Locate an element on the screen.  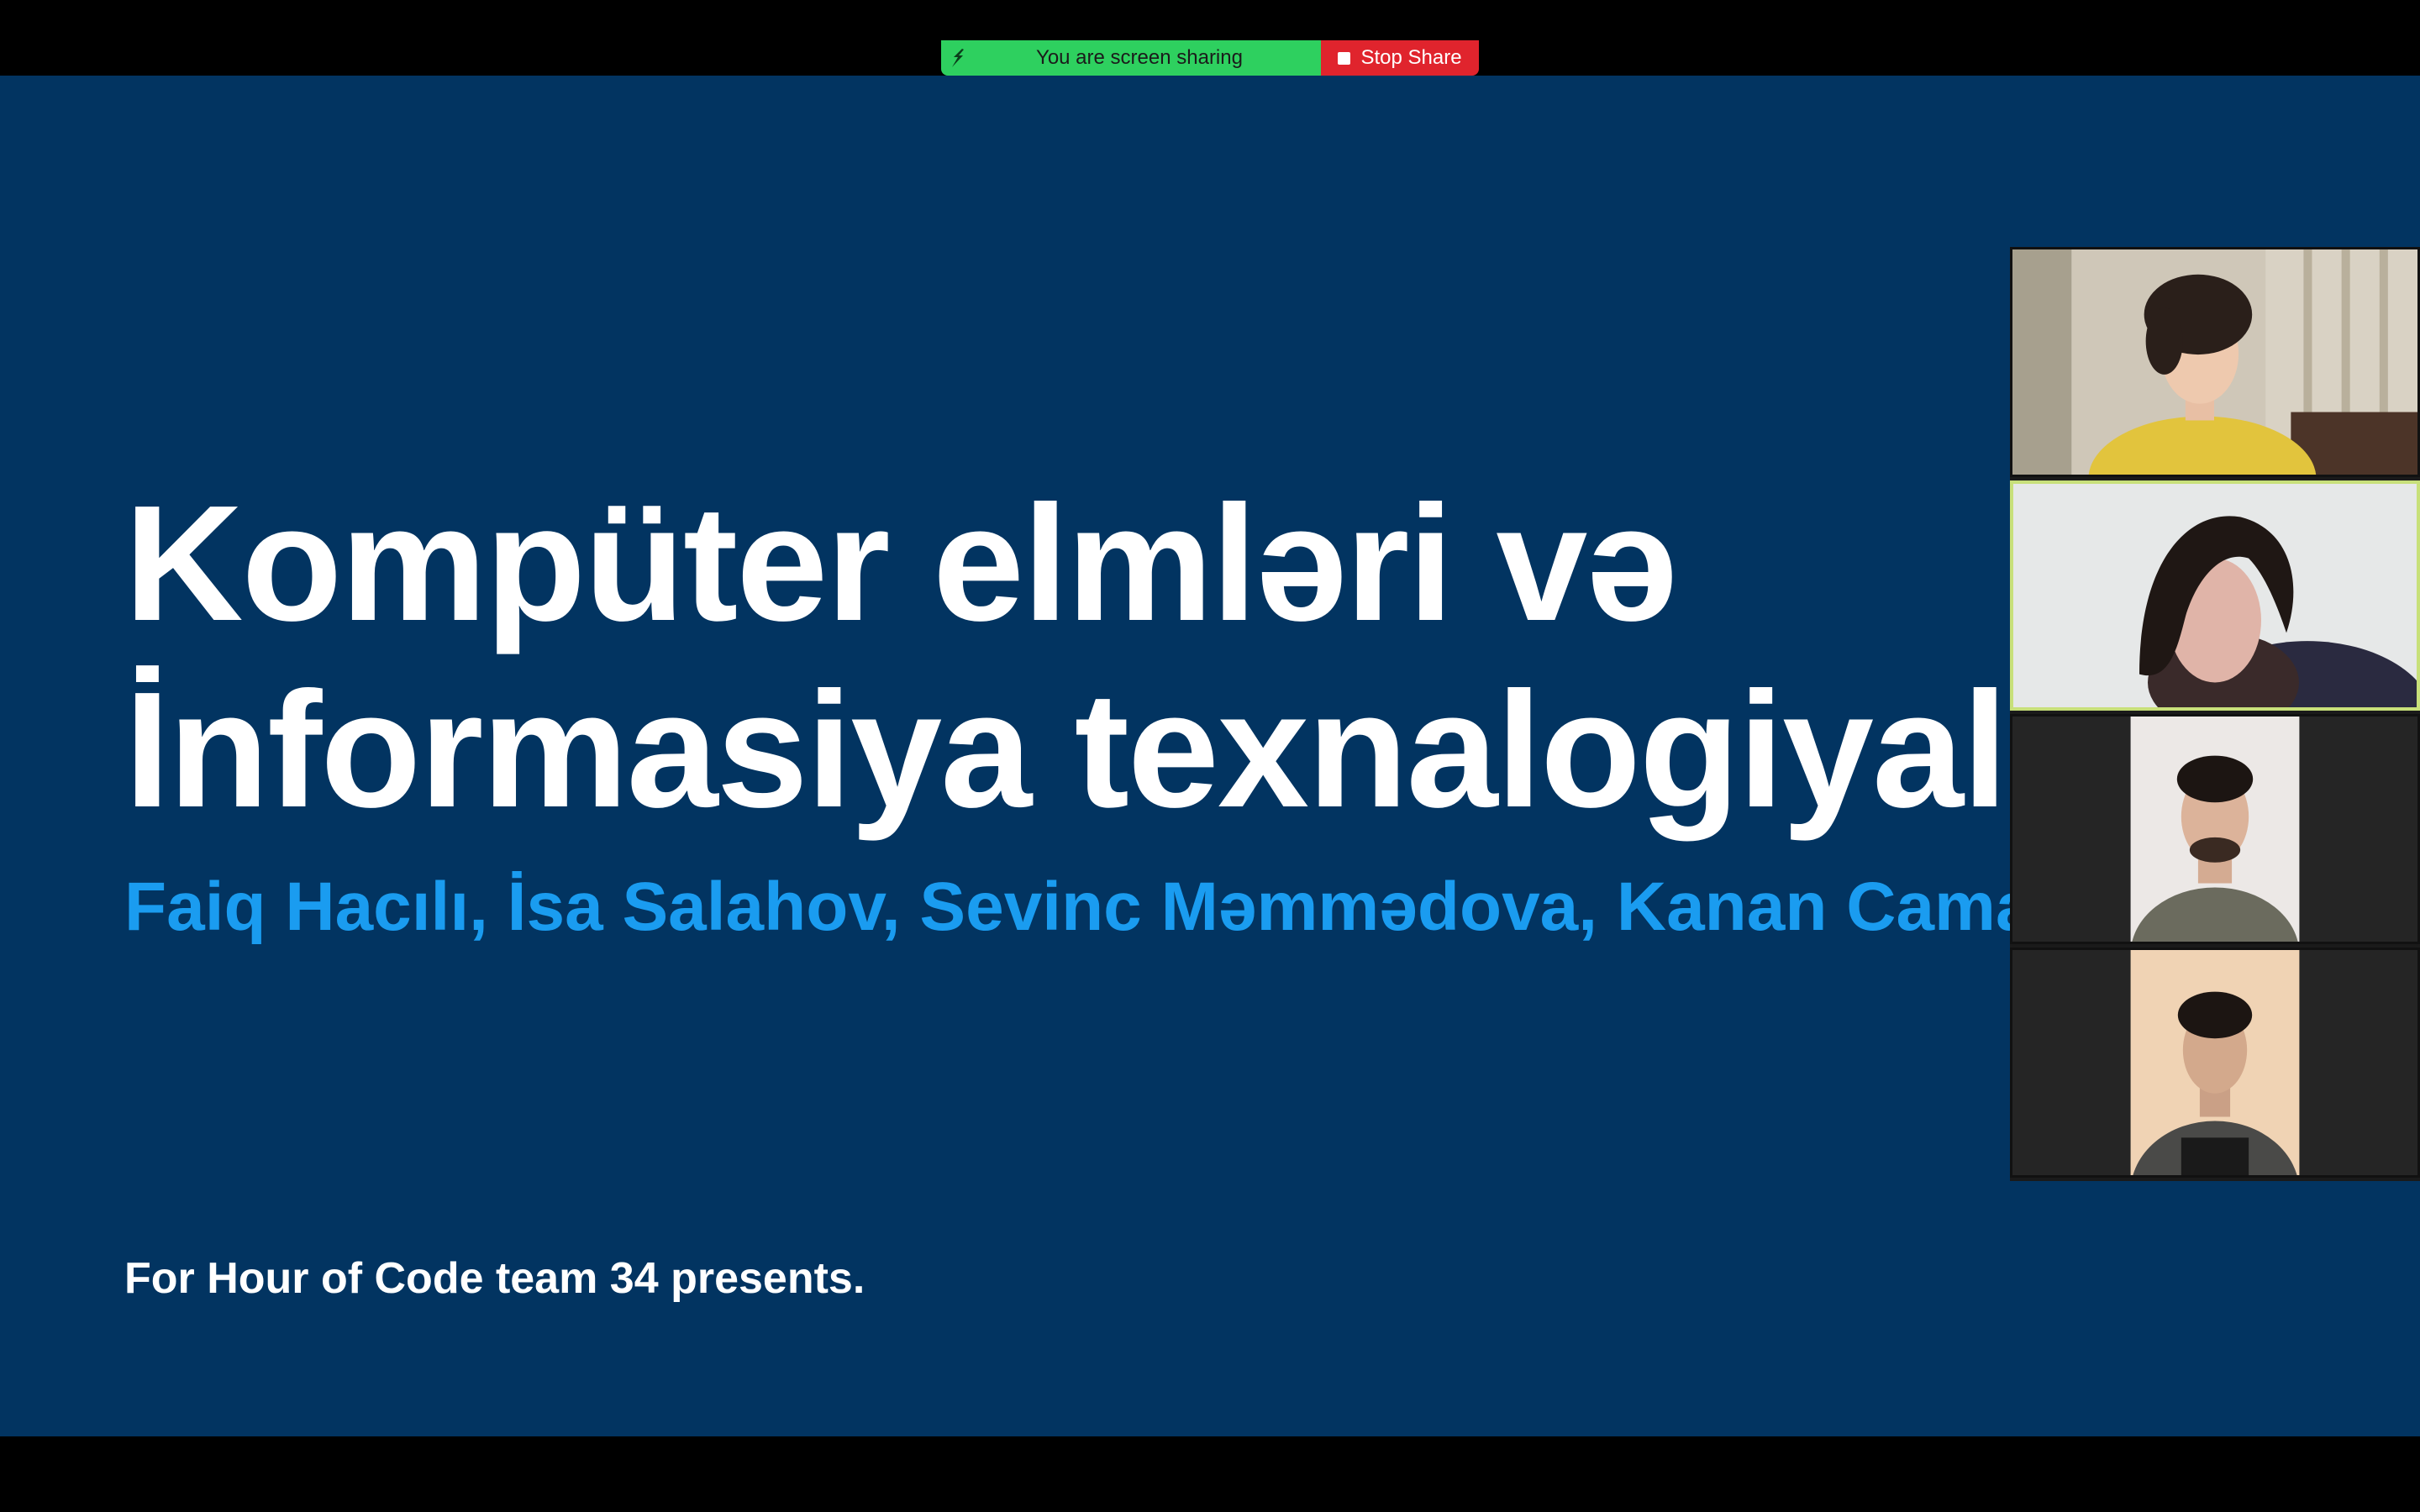
video-gallery is located at coordinates (2215, 714).